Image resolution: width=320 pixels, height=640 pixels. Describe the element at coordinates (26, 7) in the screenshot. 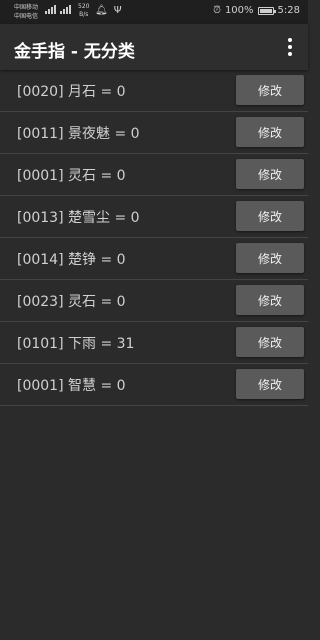

I see `carrier-1: 中国移动` at that location.